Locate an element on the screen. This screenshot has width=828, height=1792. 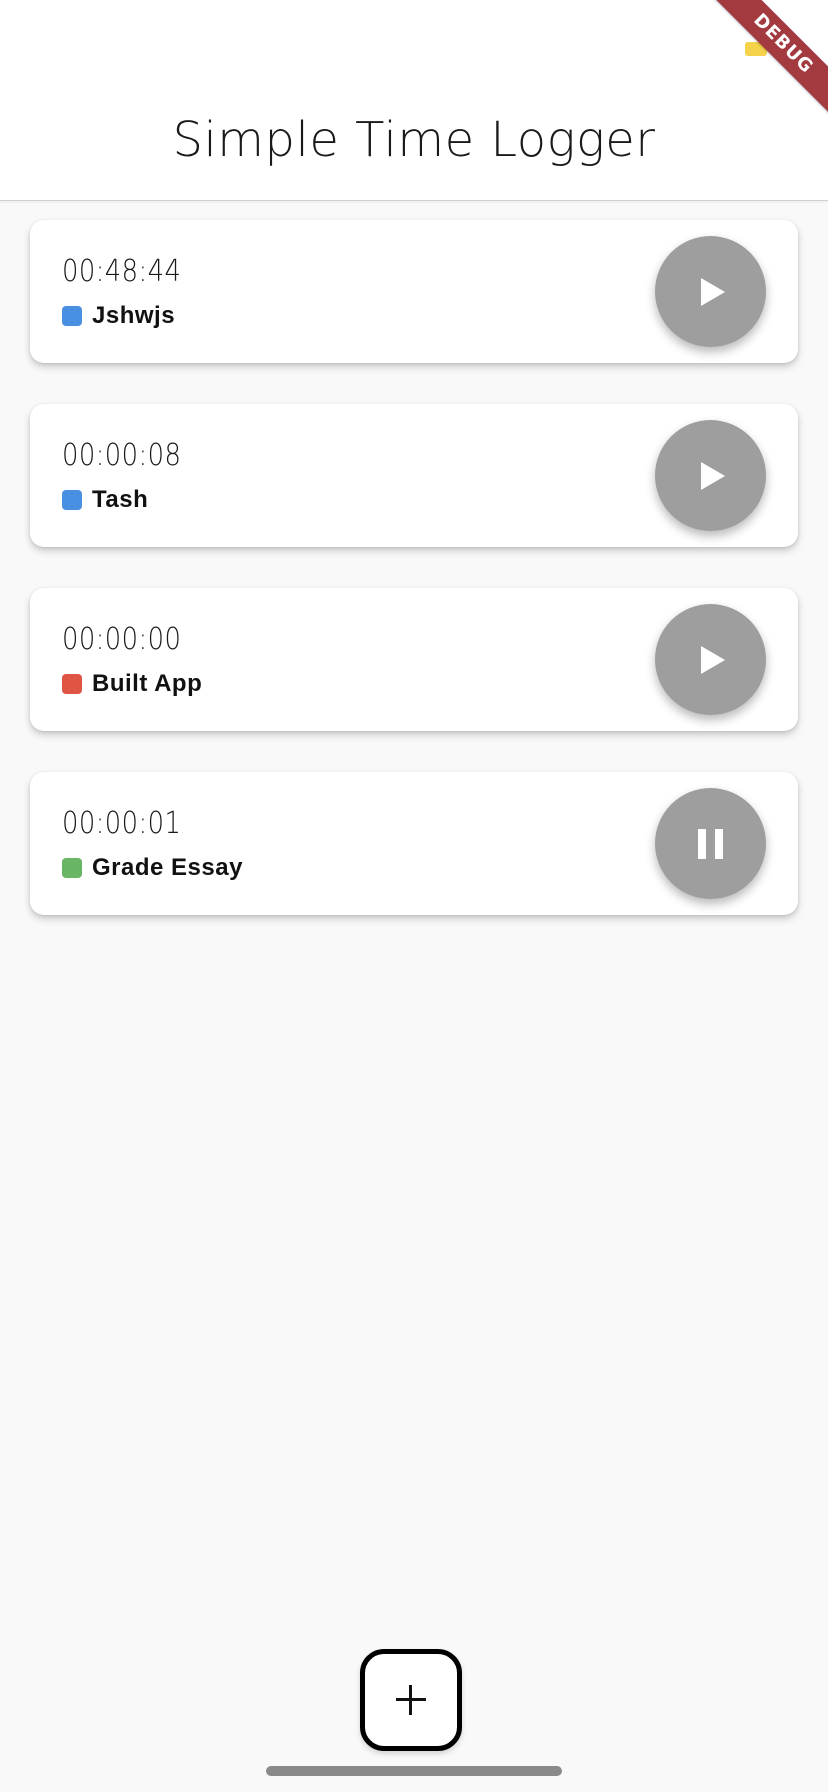
pause-button is located at coordinates (710, 843).